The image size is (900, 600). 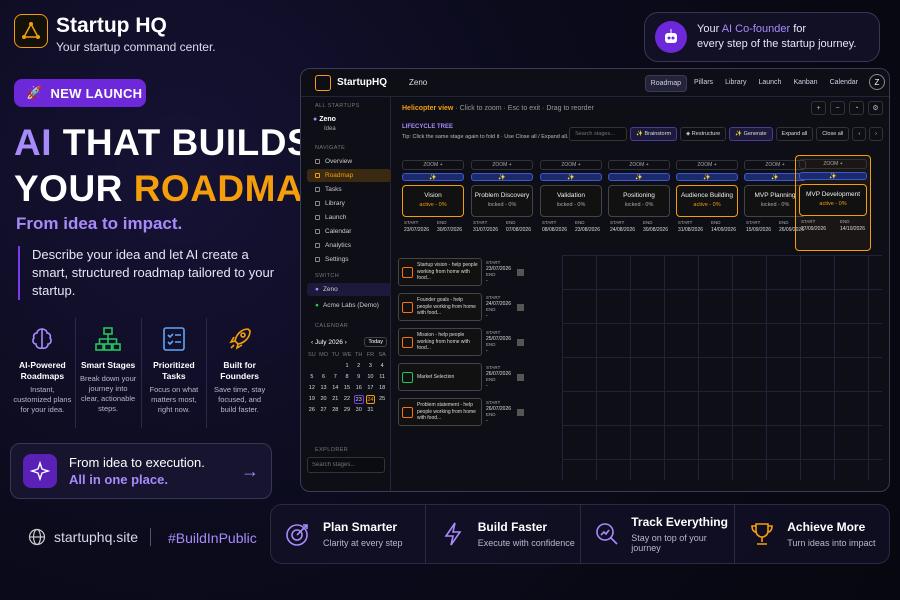 I want to click on calendar-day: 25, so click(x=382, y=399).